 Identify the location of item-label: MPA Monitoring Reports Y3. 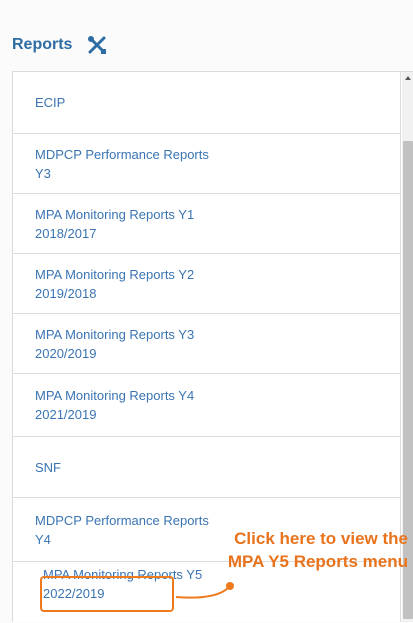
(115, 334).